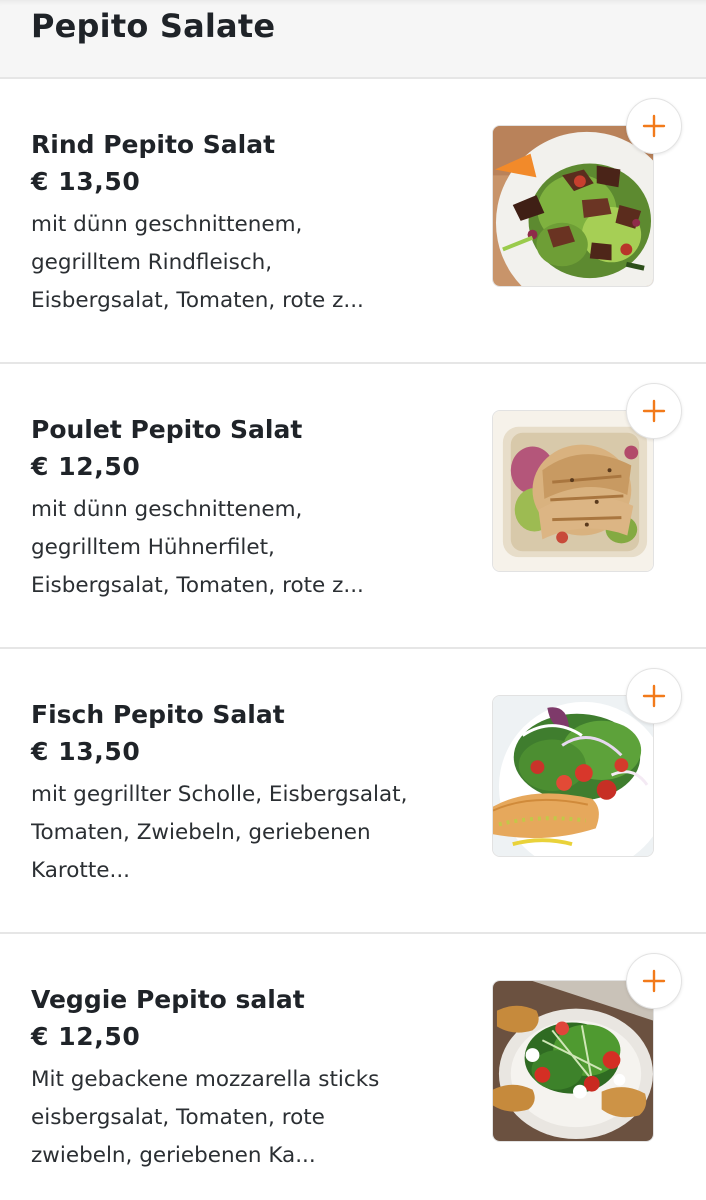 Image resolution: width=706 pixels, height=1200 pixels. I want to click on item-name: Rind Pepito Salat, so click(153, 144).